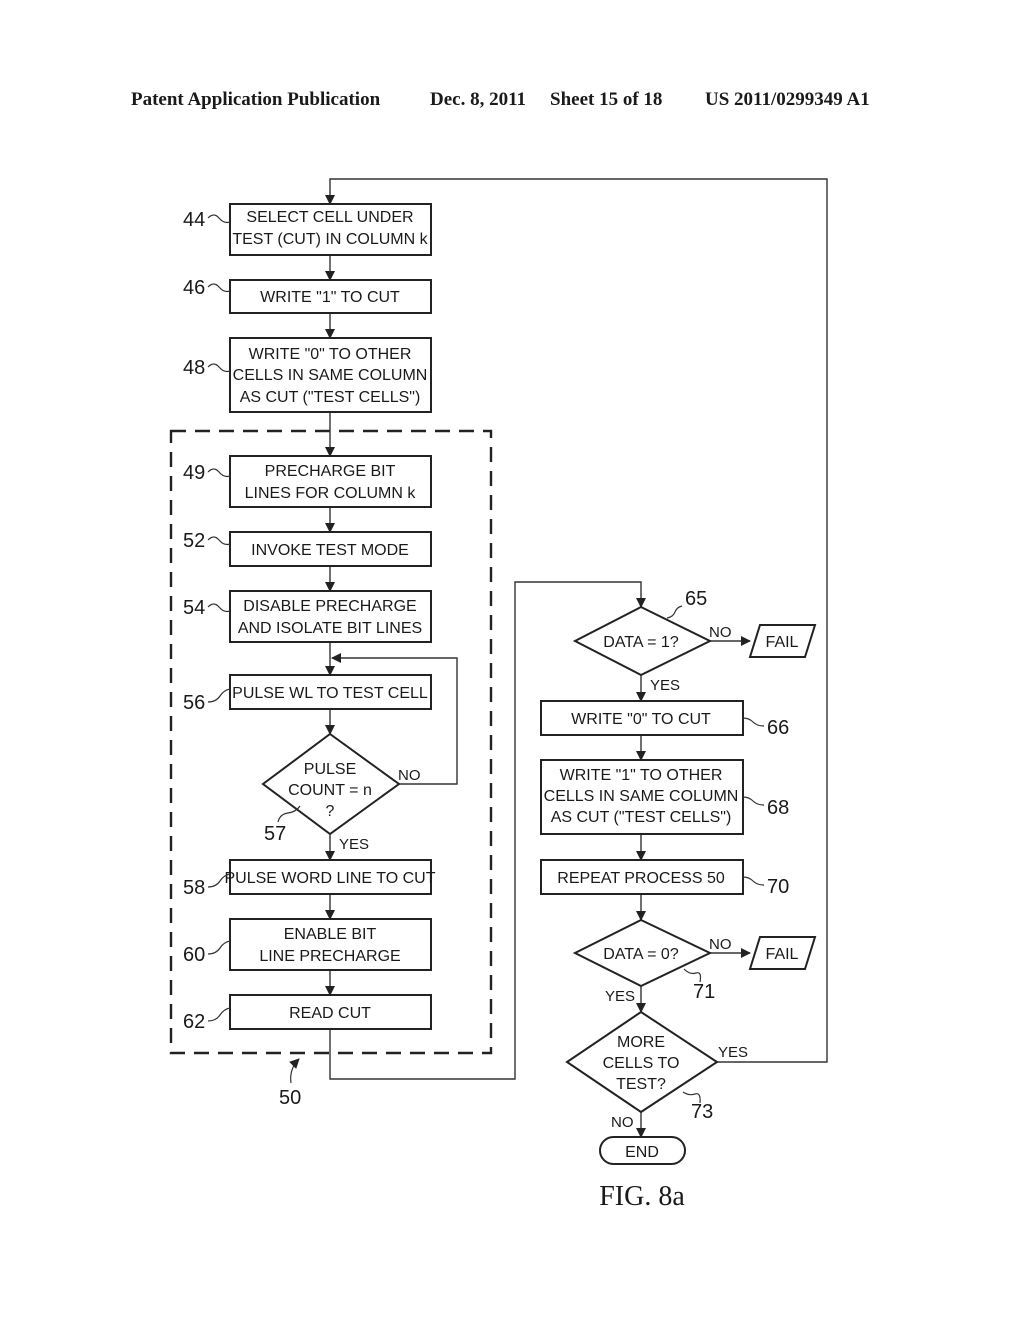 The width and height of the screenshot is (1024, 1320). Describe the element at coordinates (290, 1098) in the screenshot. I see `ref-50: 50` at that location.